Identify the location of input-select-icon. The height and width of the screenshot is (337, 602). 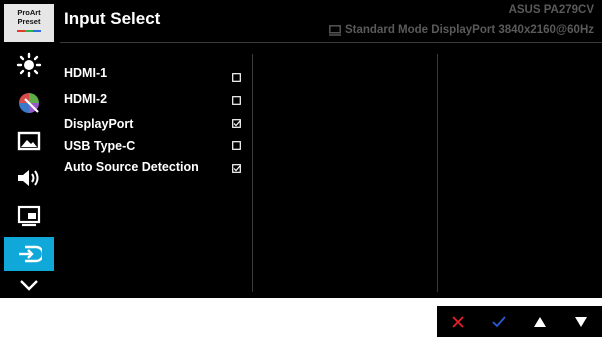
(30, 254).